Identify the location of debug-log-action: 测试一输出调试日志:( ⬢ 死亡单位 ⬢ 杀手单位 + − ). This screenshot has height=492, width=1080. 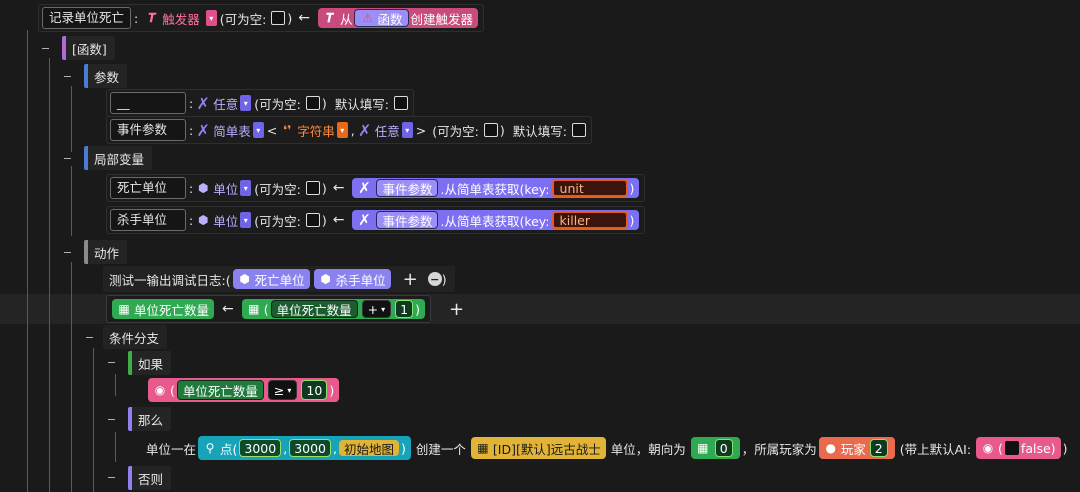
(279, 279).